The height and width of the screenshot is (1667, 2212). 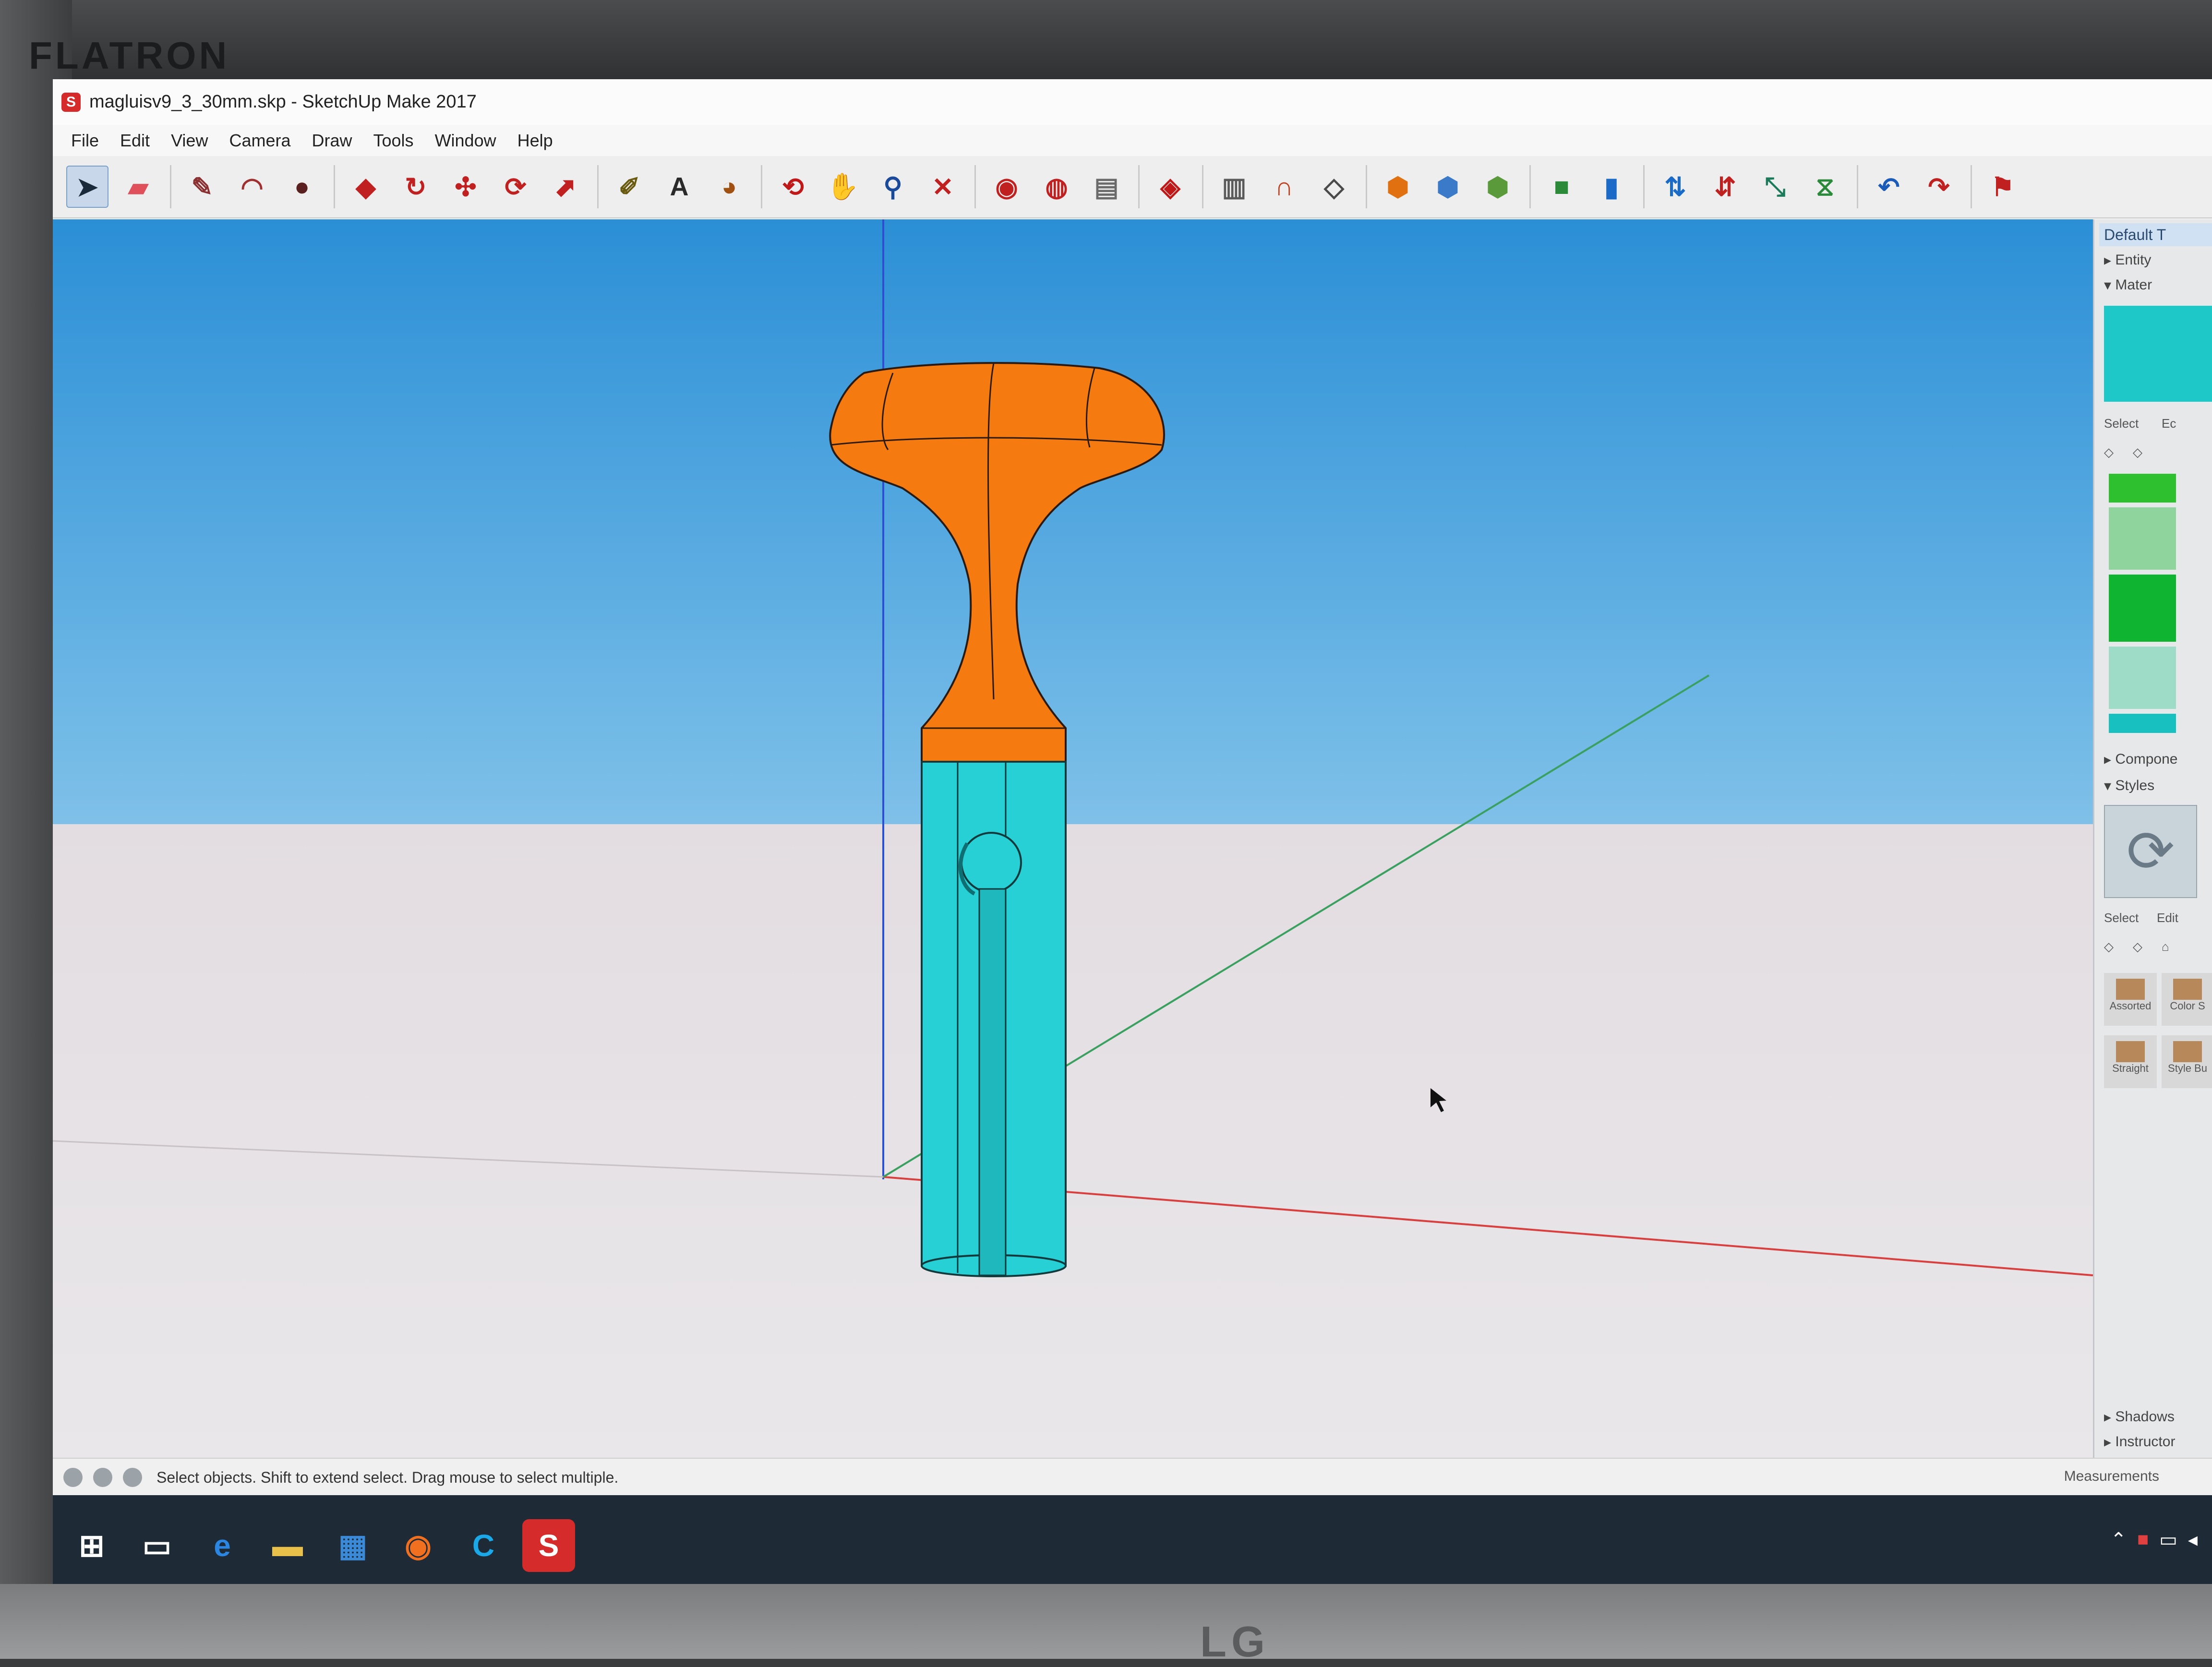 What do you see at coordinates (2168, 1540) in the screenshot?
I see `network-icon: ▭` at bounding box center [2168, 1540].